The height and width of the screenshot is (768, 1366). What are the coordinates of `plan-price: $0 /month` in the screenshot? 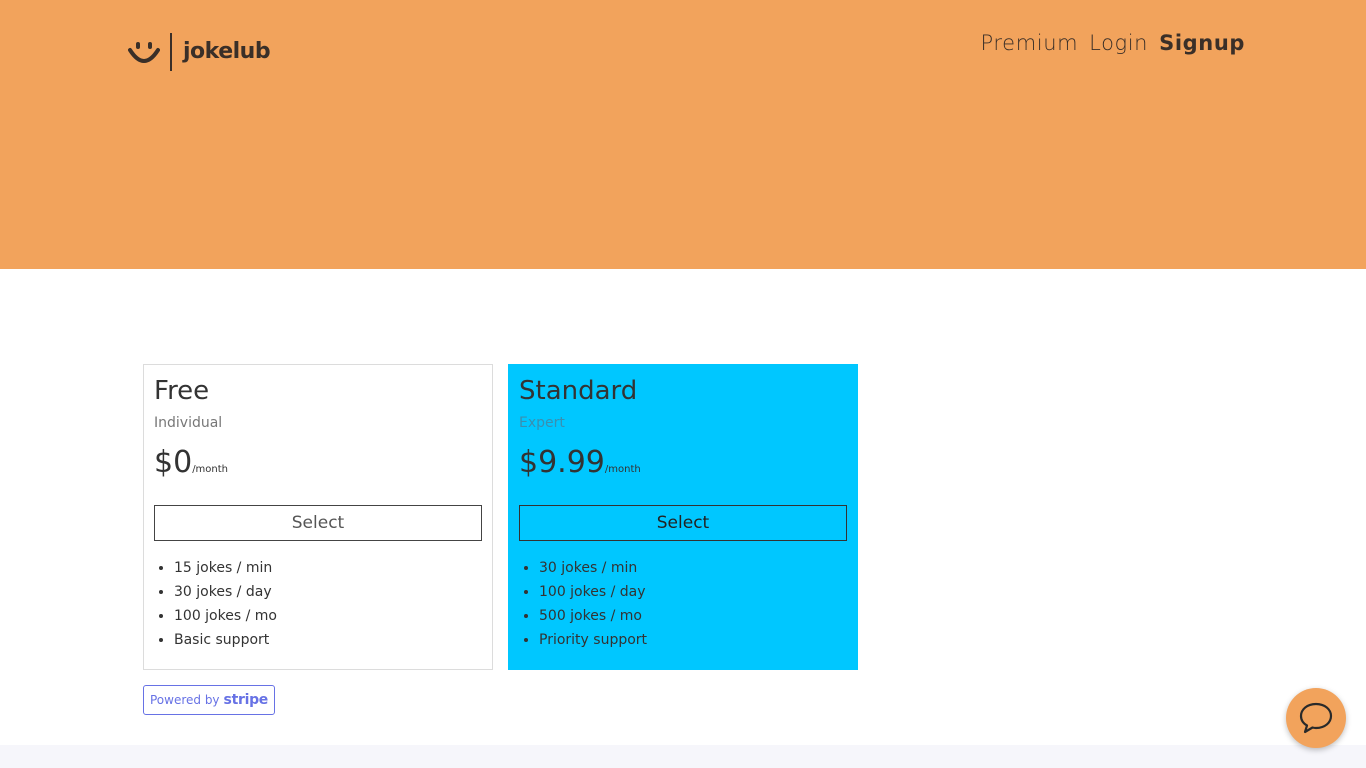 It's located at (318, 462).